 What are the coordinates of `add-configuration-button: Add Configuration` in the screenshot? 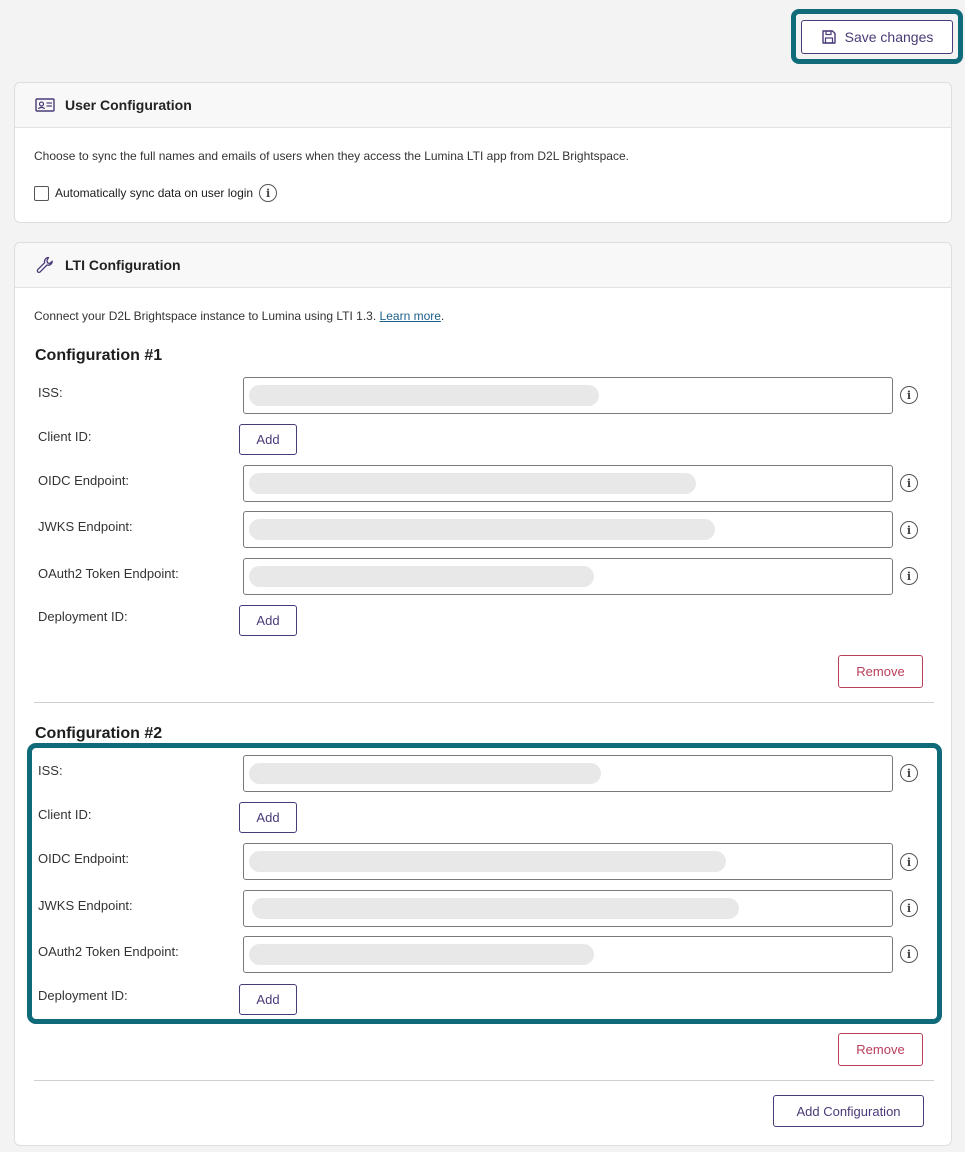 It's located at (848, 1111).